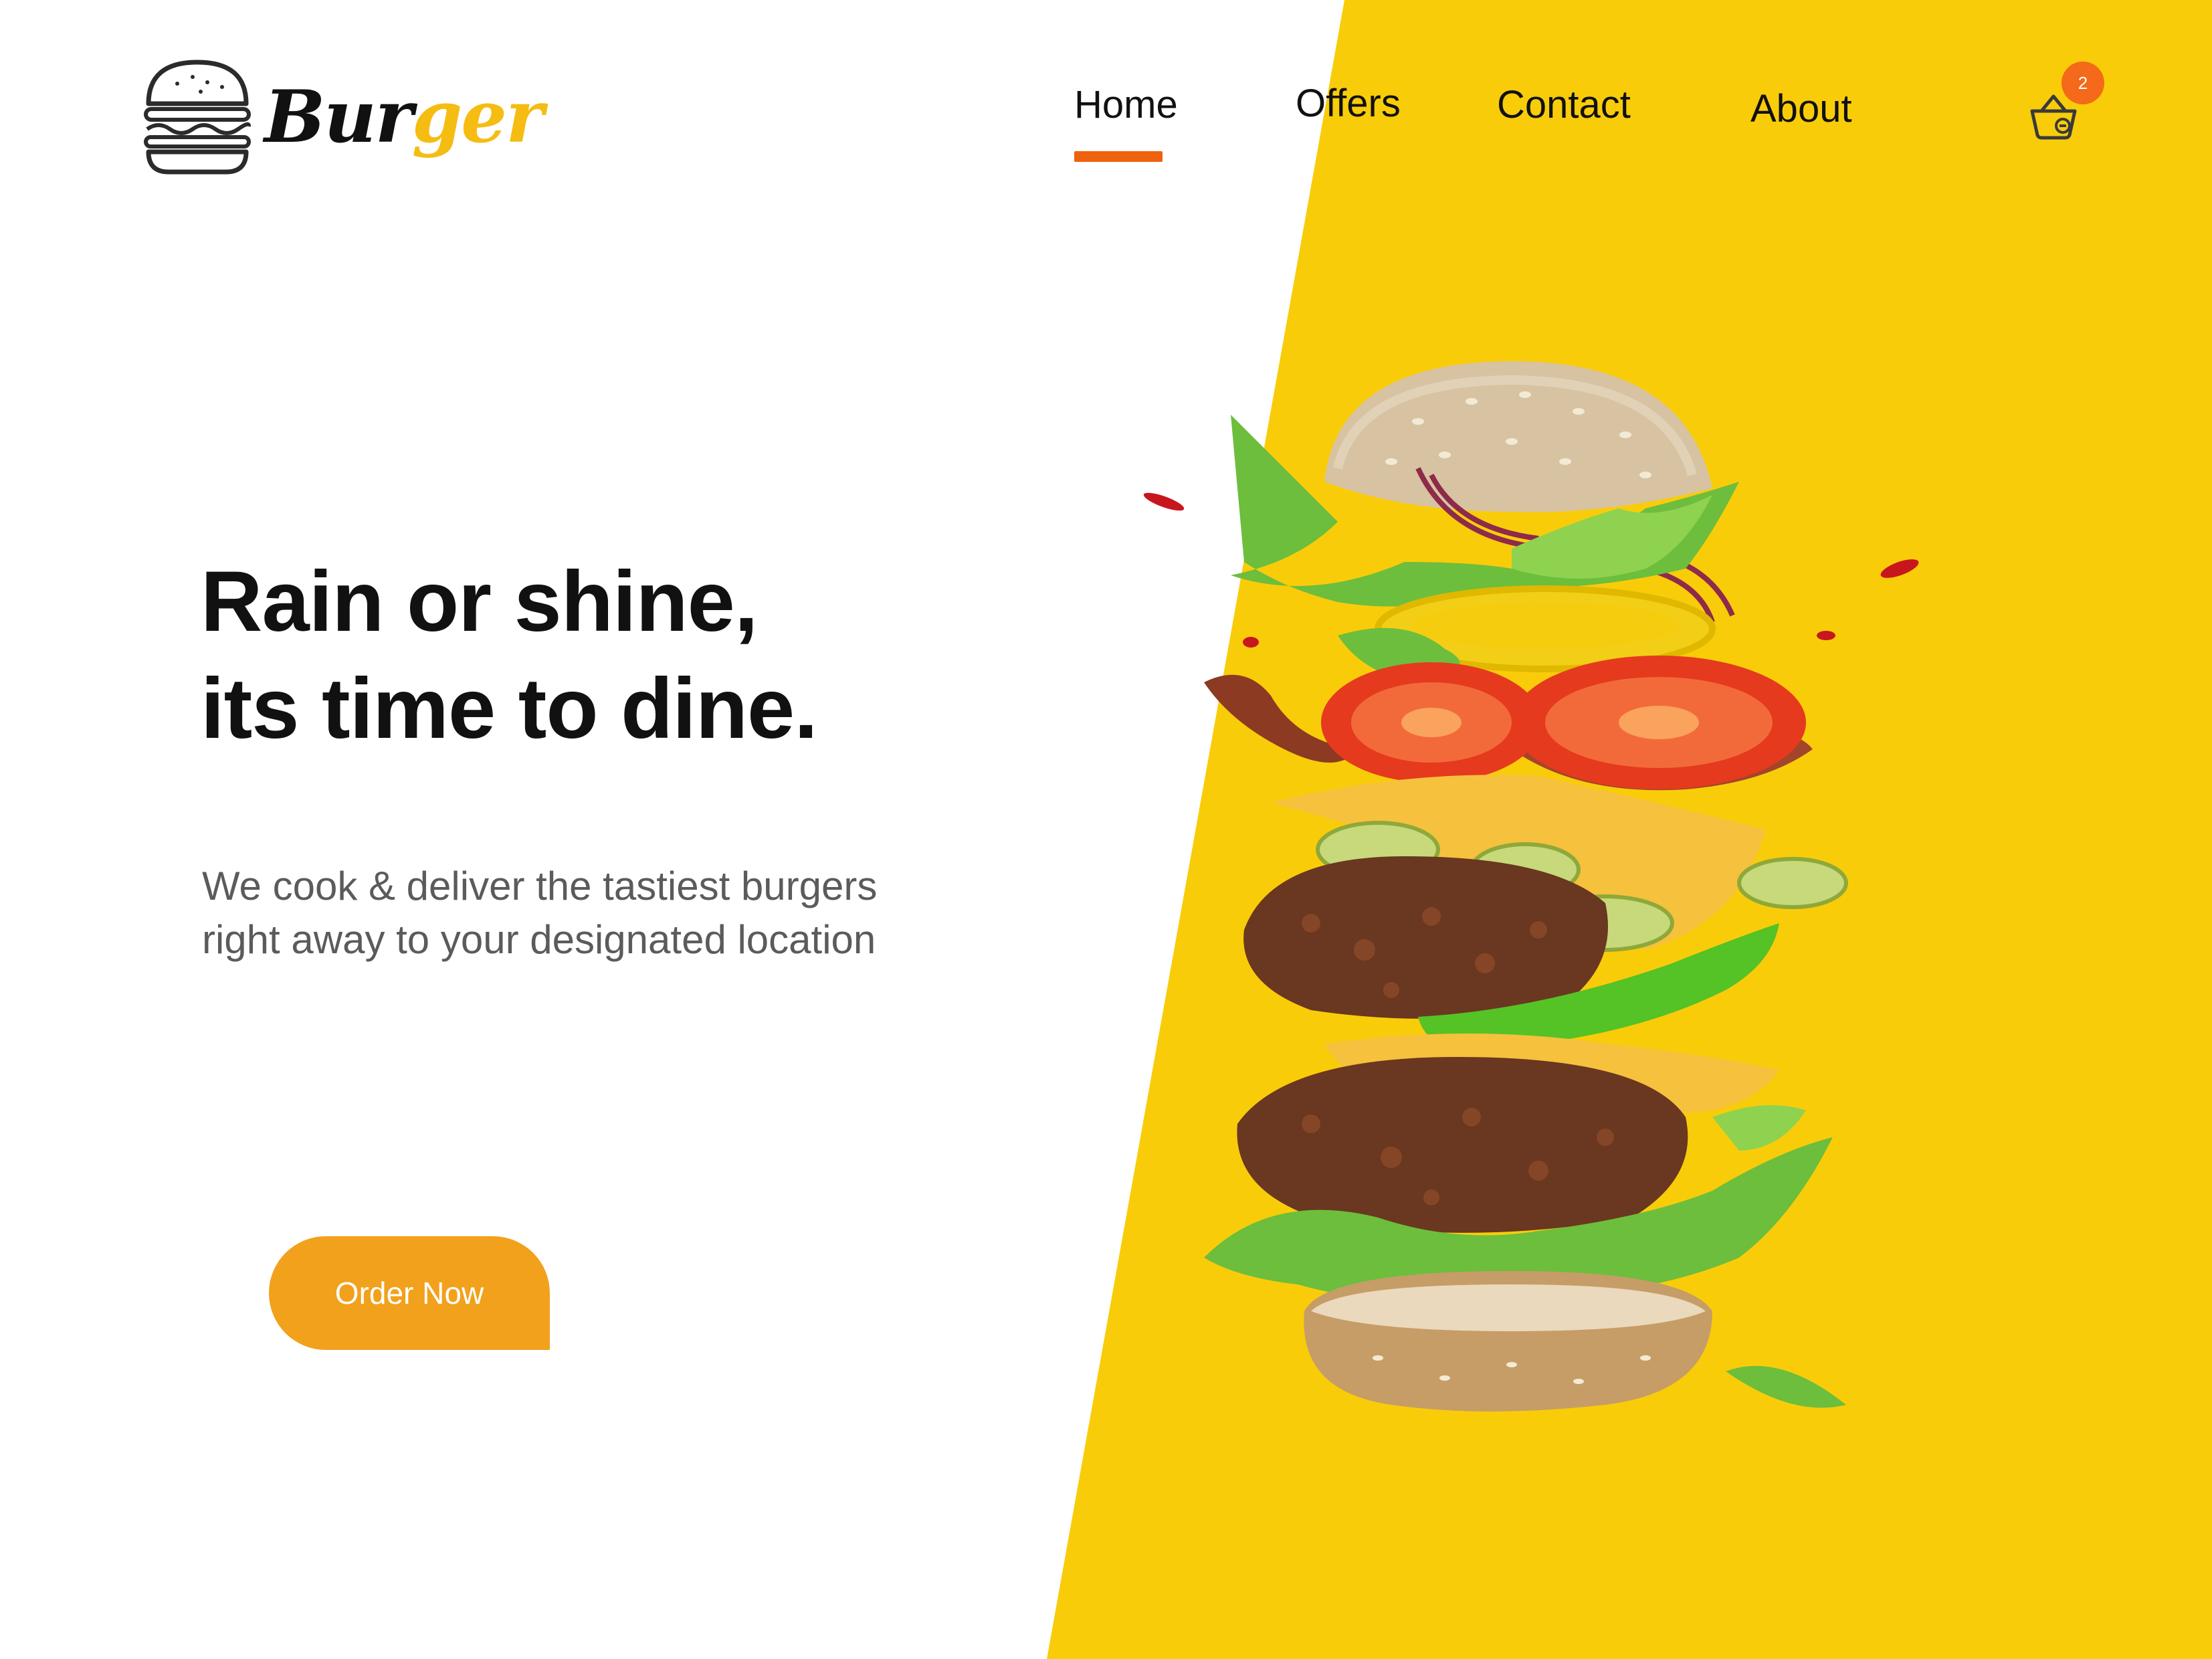  Describe the element at coordinates (2083, 83) in the screenshot. I see `cart-count-badge: 2` at that location.